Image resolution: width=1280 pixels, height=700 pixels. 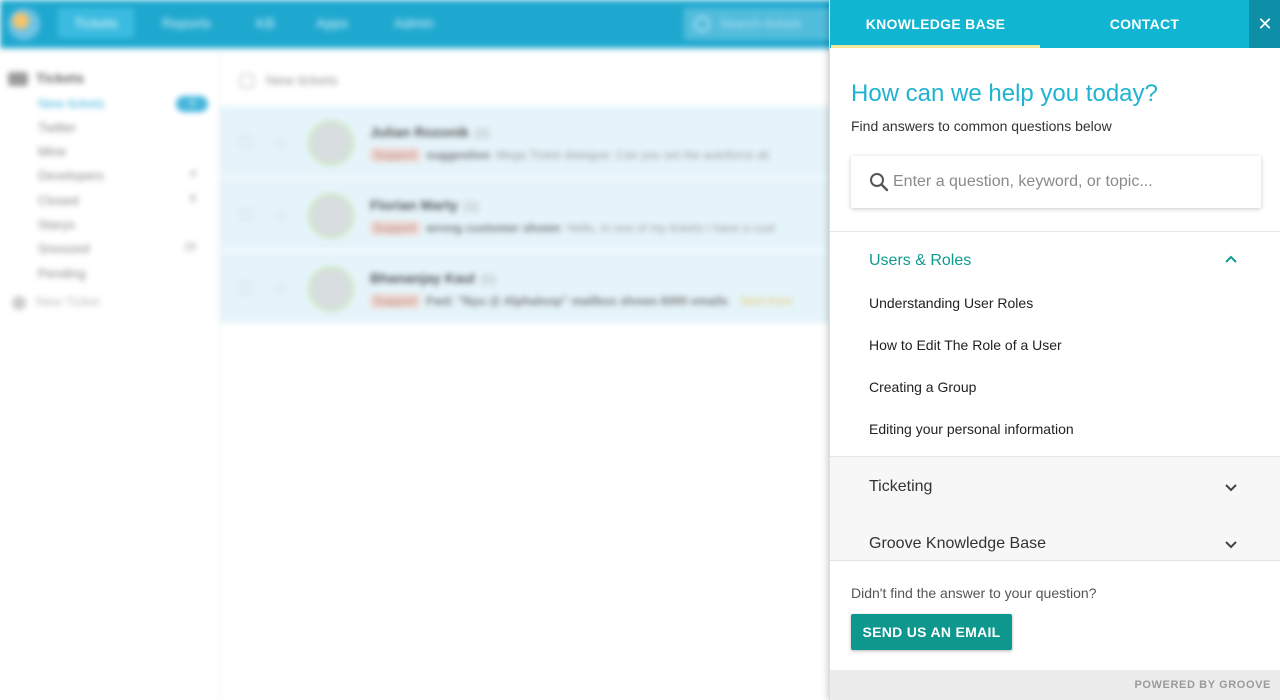 What do you see at coordinates (71, 175) in the screenshot?
I see `sidebar-item-label: Developers` at bounding box center [71, 175].